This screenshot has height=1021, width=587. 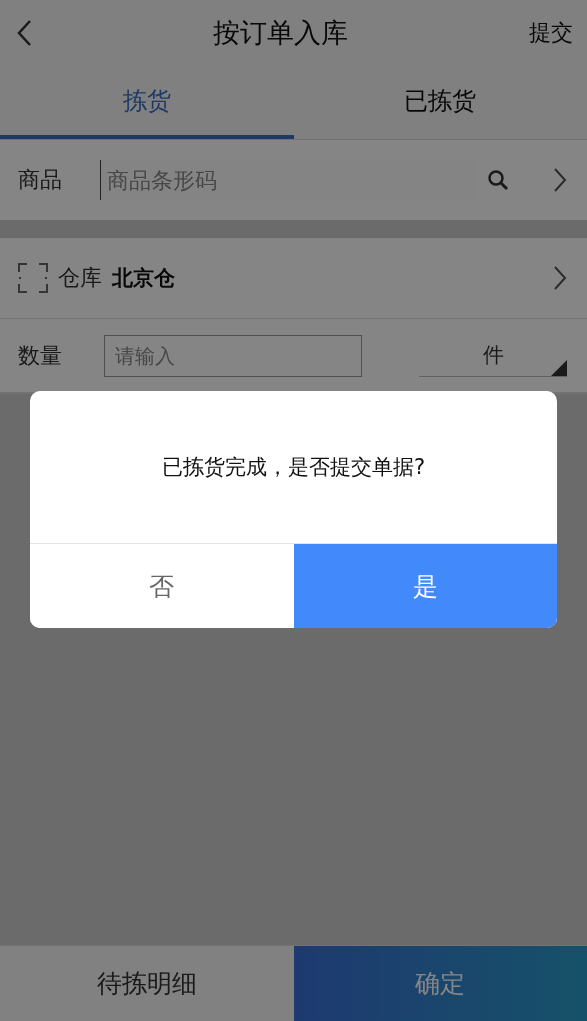 What do you see at coordinates (144, 278) in the screenshot?
I see `warehouse-value: 北京仓` at bounding box center [144, 278].